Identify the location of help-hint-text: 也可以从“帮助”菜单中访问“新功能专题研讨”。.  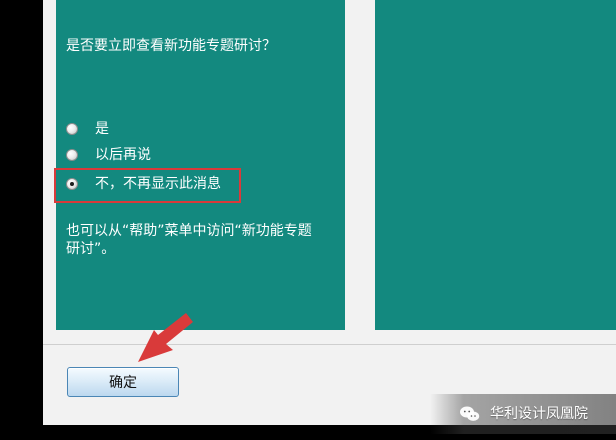
(189, 240).